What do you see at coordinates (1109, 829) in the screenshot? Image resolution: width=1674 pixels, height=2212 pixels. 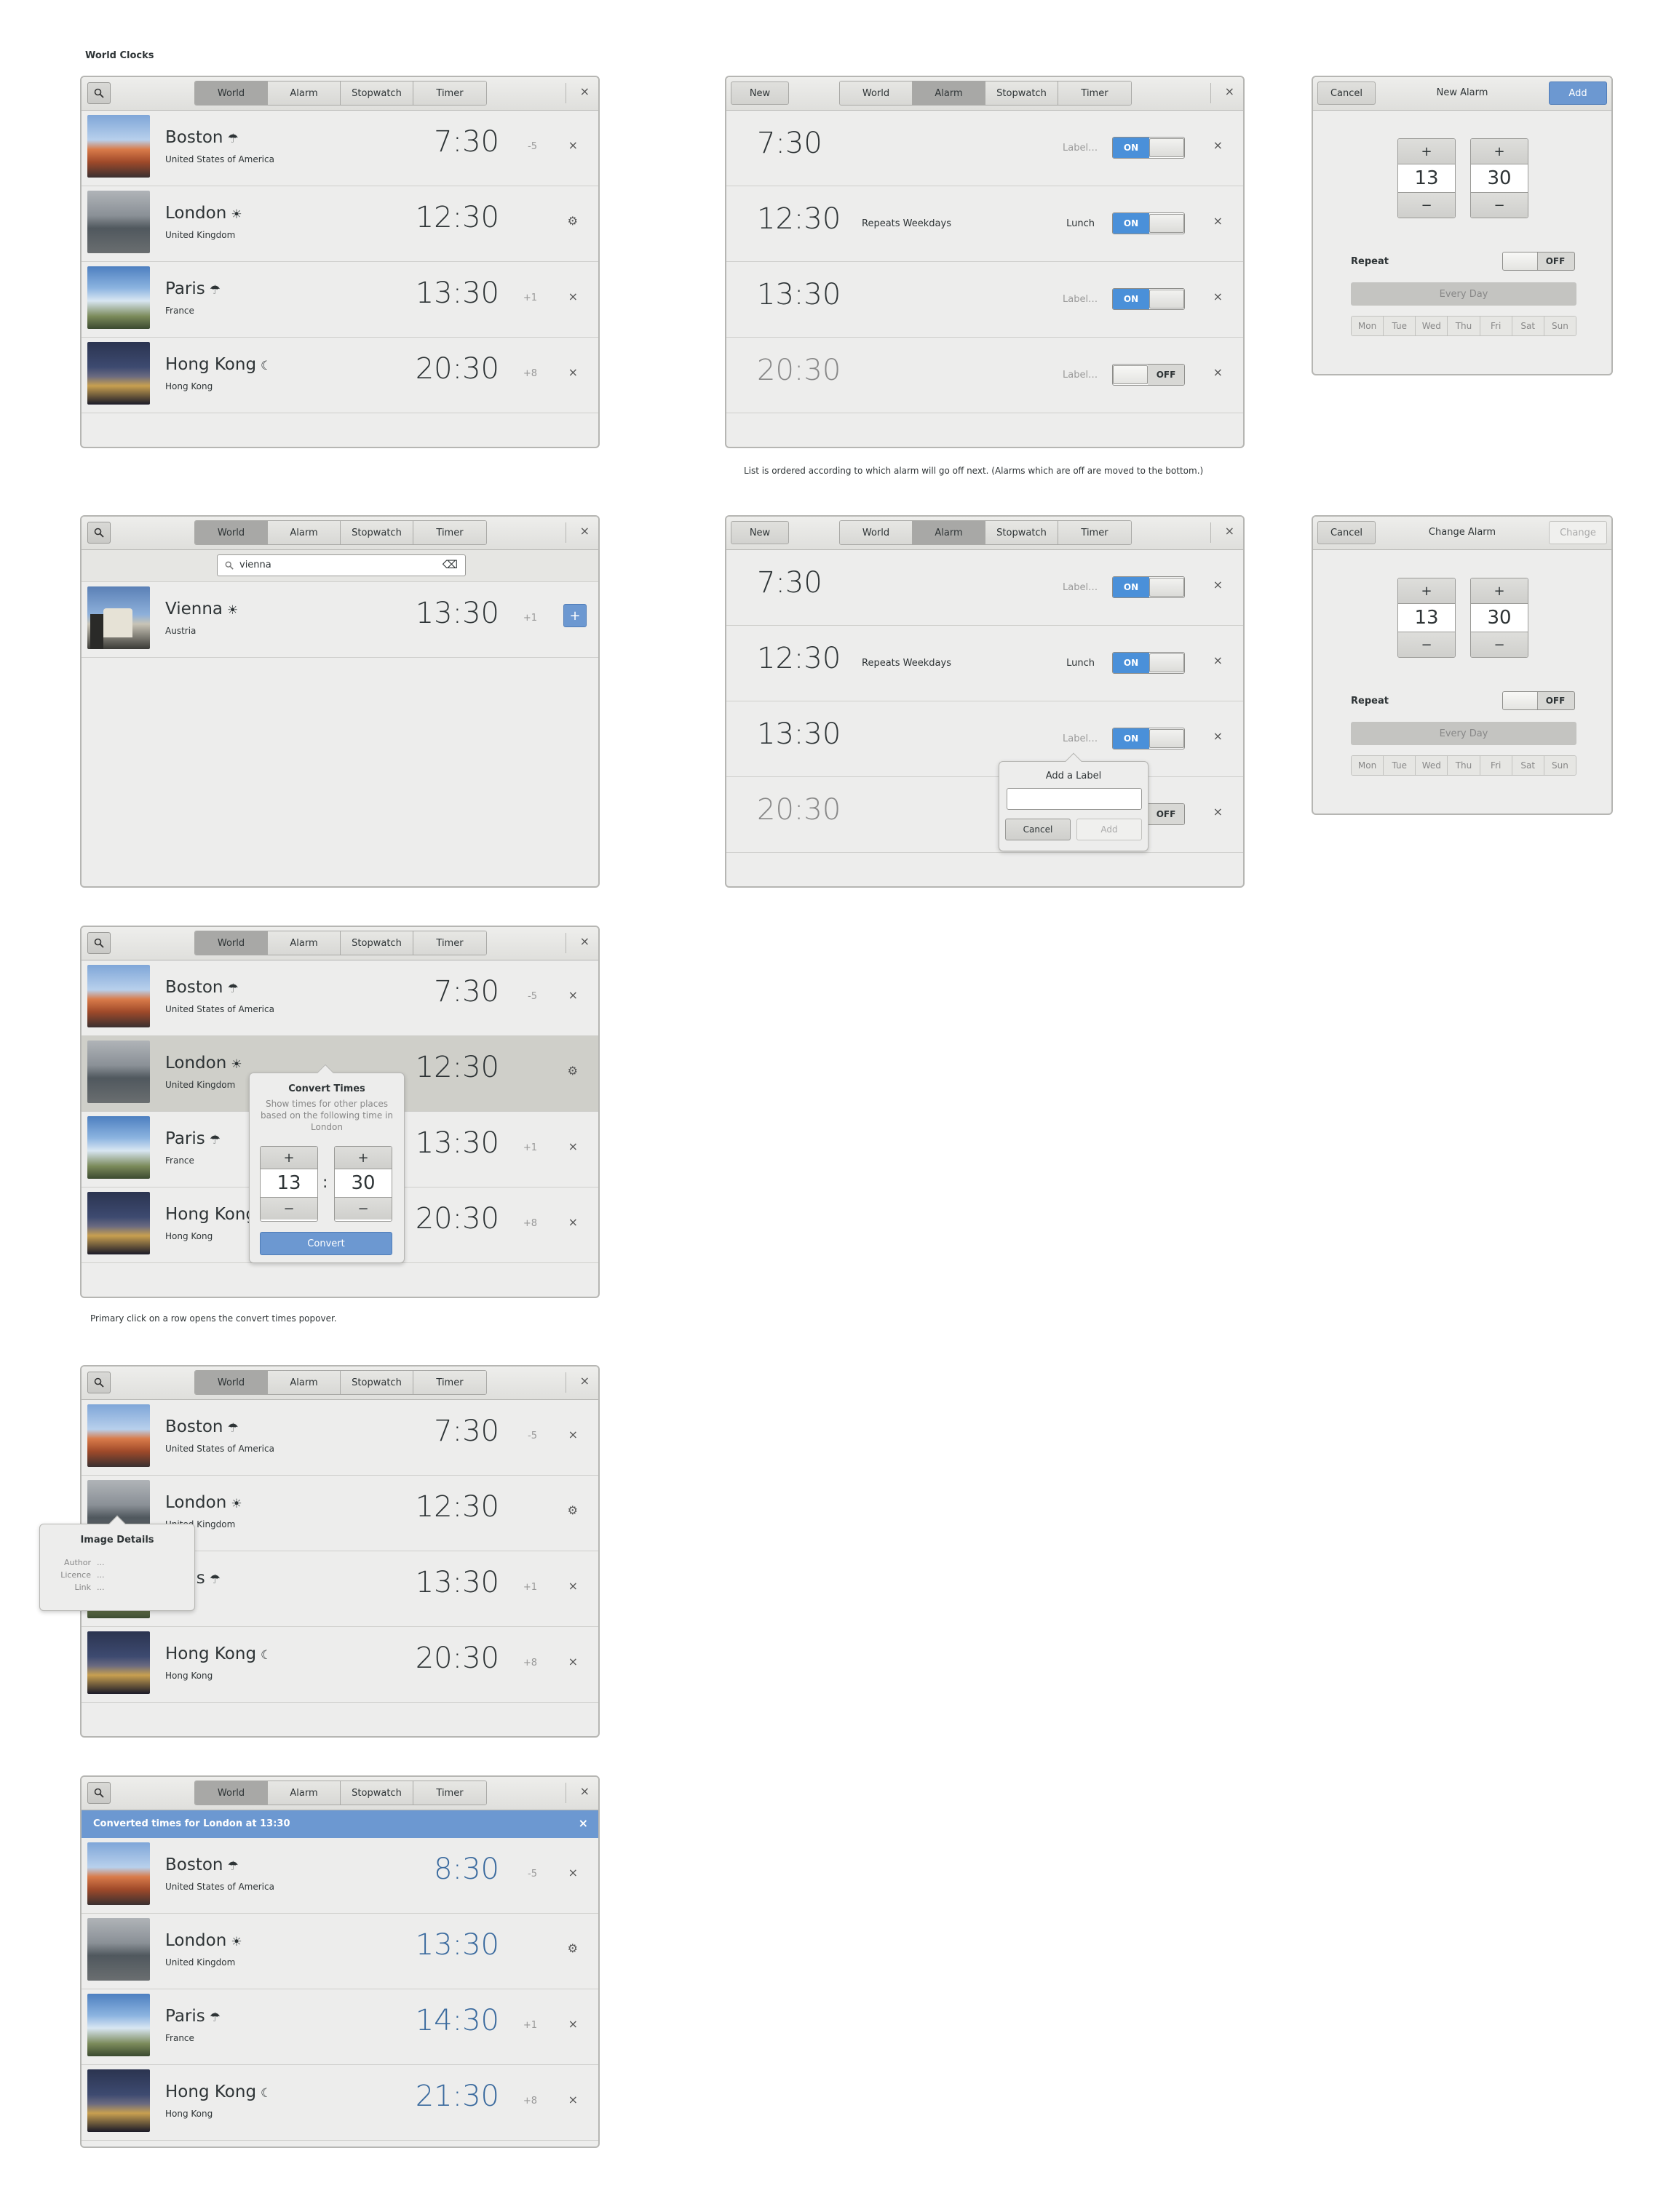 I see `add-label-button: Add` at bounding box center [1109, 829].